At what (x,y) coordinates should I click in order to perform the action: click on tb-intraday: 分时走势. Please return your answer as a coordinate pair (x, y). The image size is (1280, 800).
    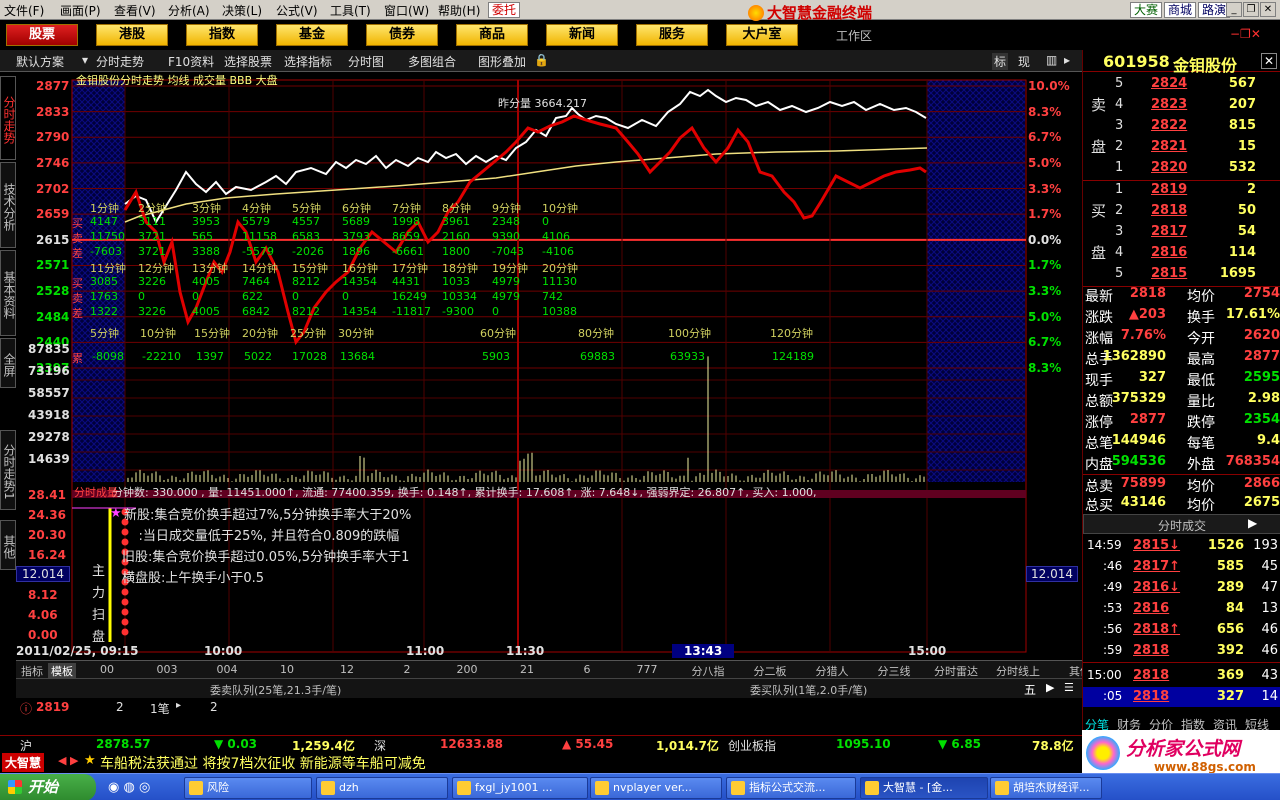
    Looking at the image, I should click on (120, 61).